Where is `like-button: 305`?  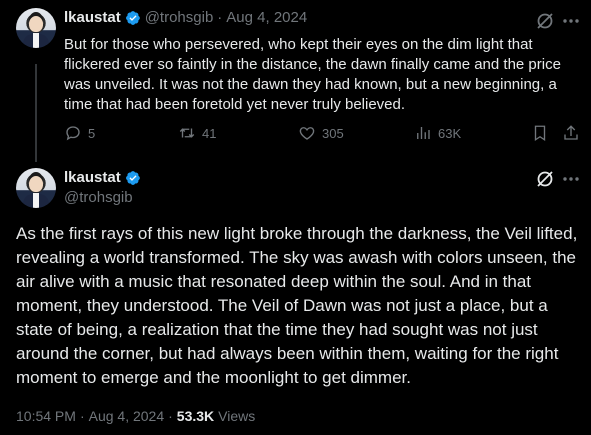
like-button: 305 is located at coordinates (321, 133).